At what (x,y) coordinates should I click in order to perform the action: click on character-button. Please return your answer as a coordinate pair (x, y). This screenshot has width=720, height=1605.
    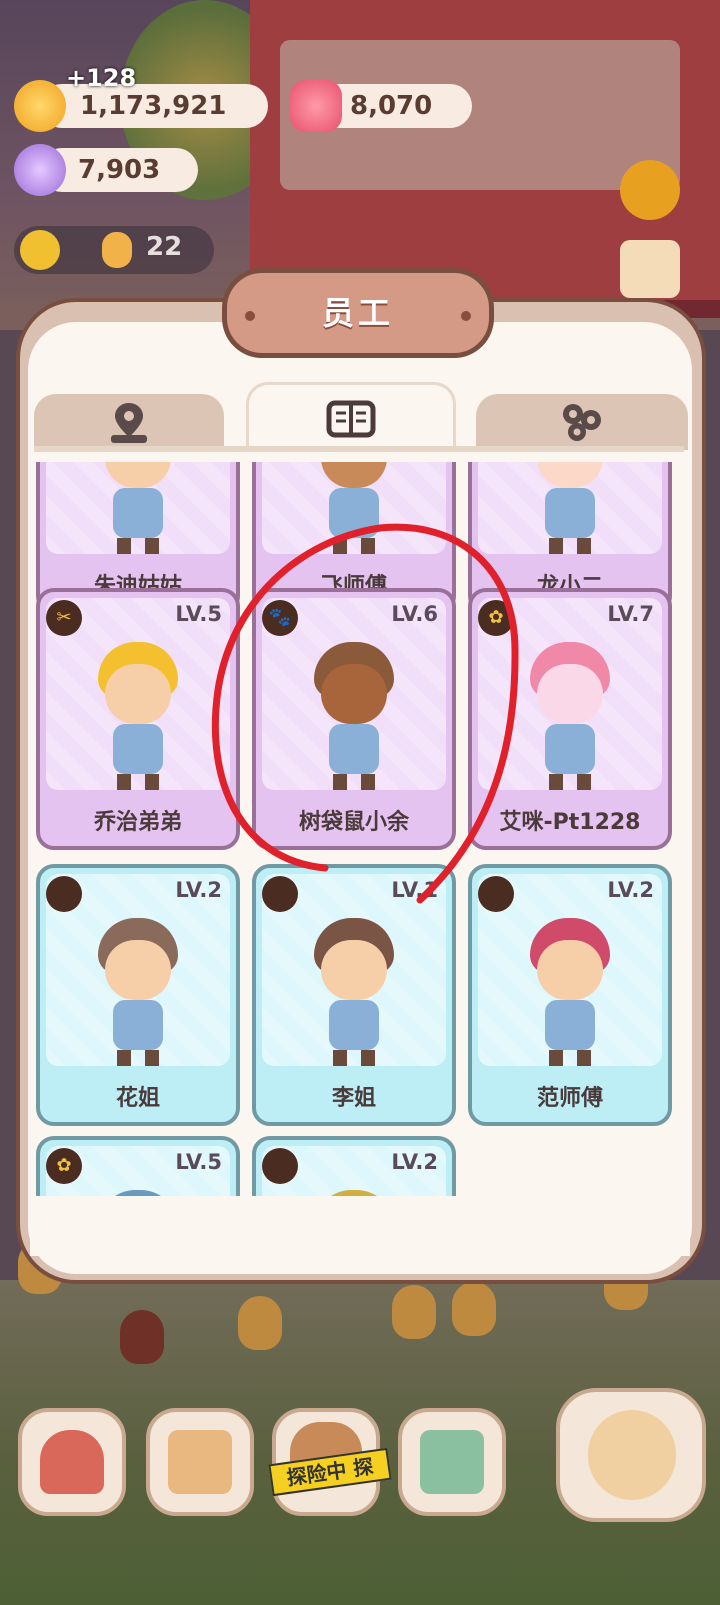
    Looking at the image, I should click on (631, 1455).